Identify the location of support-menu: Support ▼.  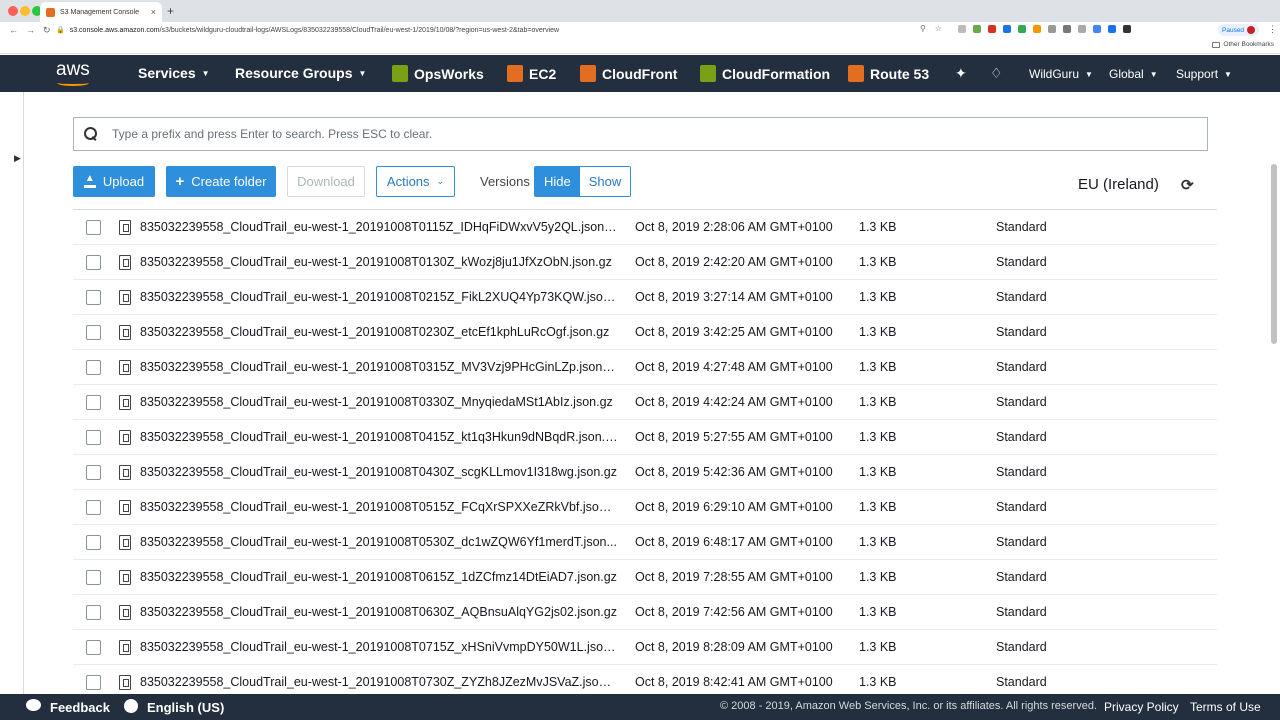
(1204, 74).